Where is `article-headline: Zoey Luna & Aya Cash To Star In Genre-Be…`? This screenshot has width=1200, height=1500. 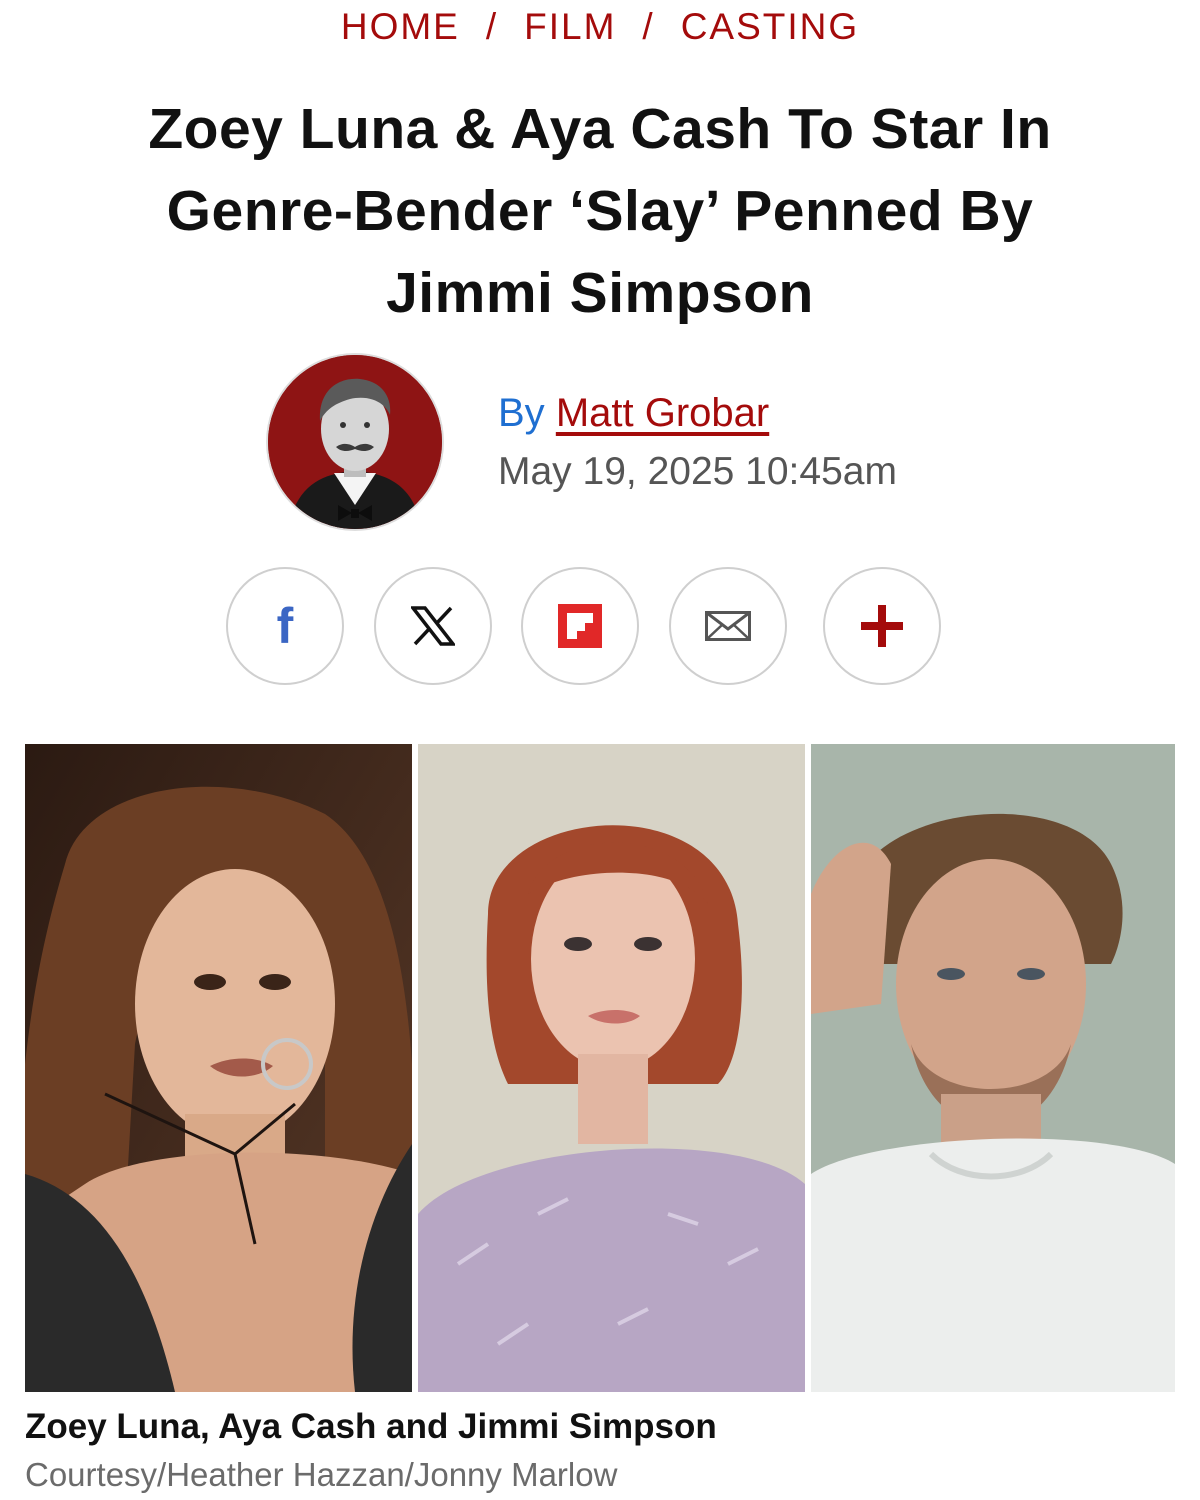
article-headline: Zoey Luna & Aya Cash To Star In Genre-Be… is located at coordinates (600, 211).